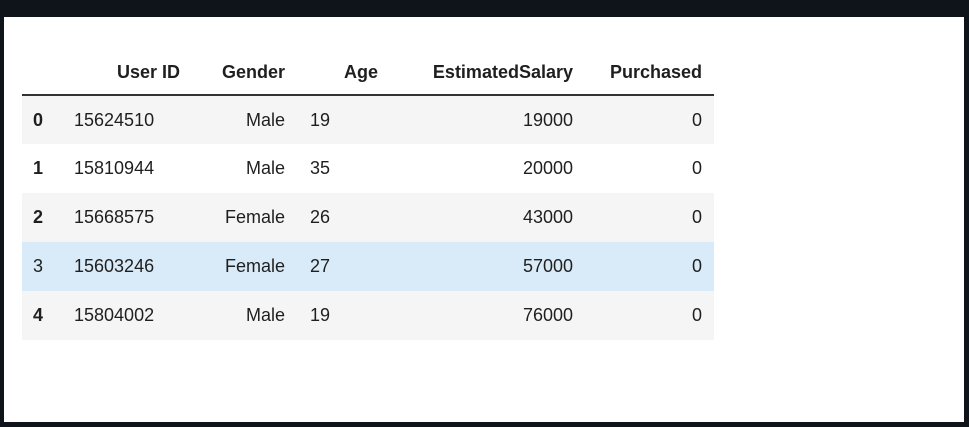  Describe the element at coordinates (38, 315) in the screenshot. I see `row-index: 4` at that location.